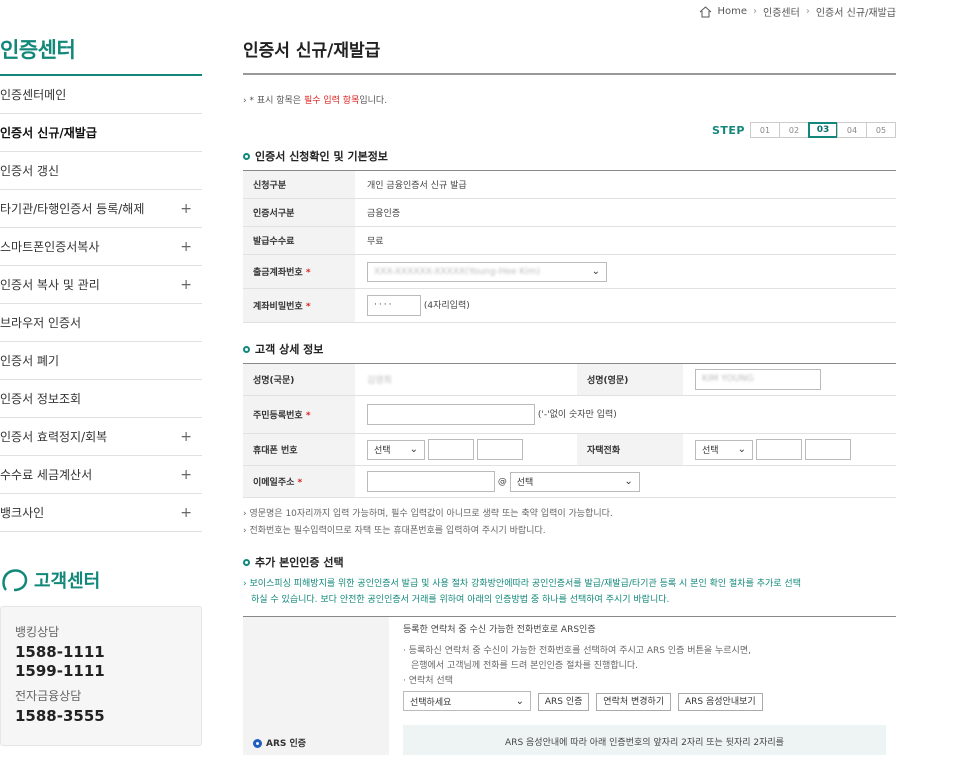 The height and width of the screenshot is (778, 966). I want to click on sidebar-title: 인증센터, so click(38, 50).